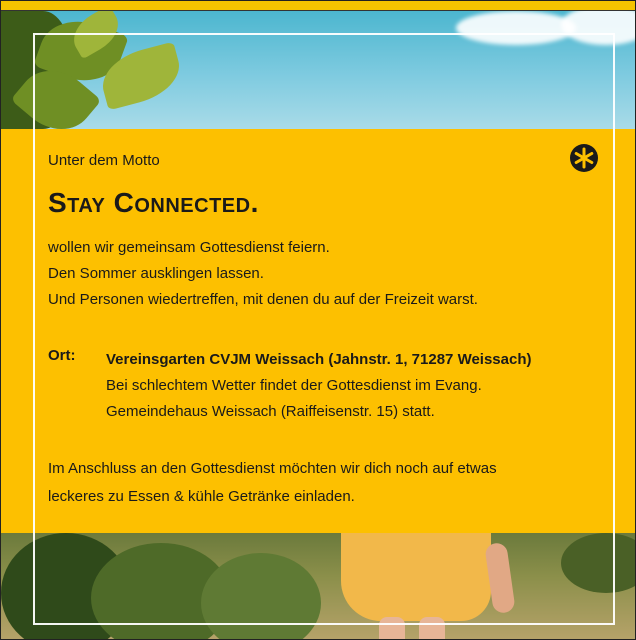 This screenshot has height=640, width=636. I want to click on motto-intro: Unter dem Motto, so click(104, 160).